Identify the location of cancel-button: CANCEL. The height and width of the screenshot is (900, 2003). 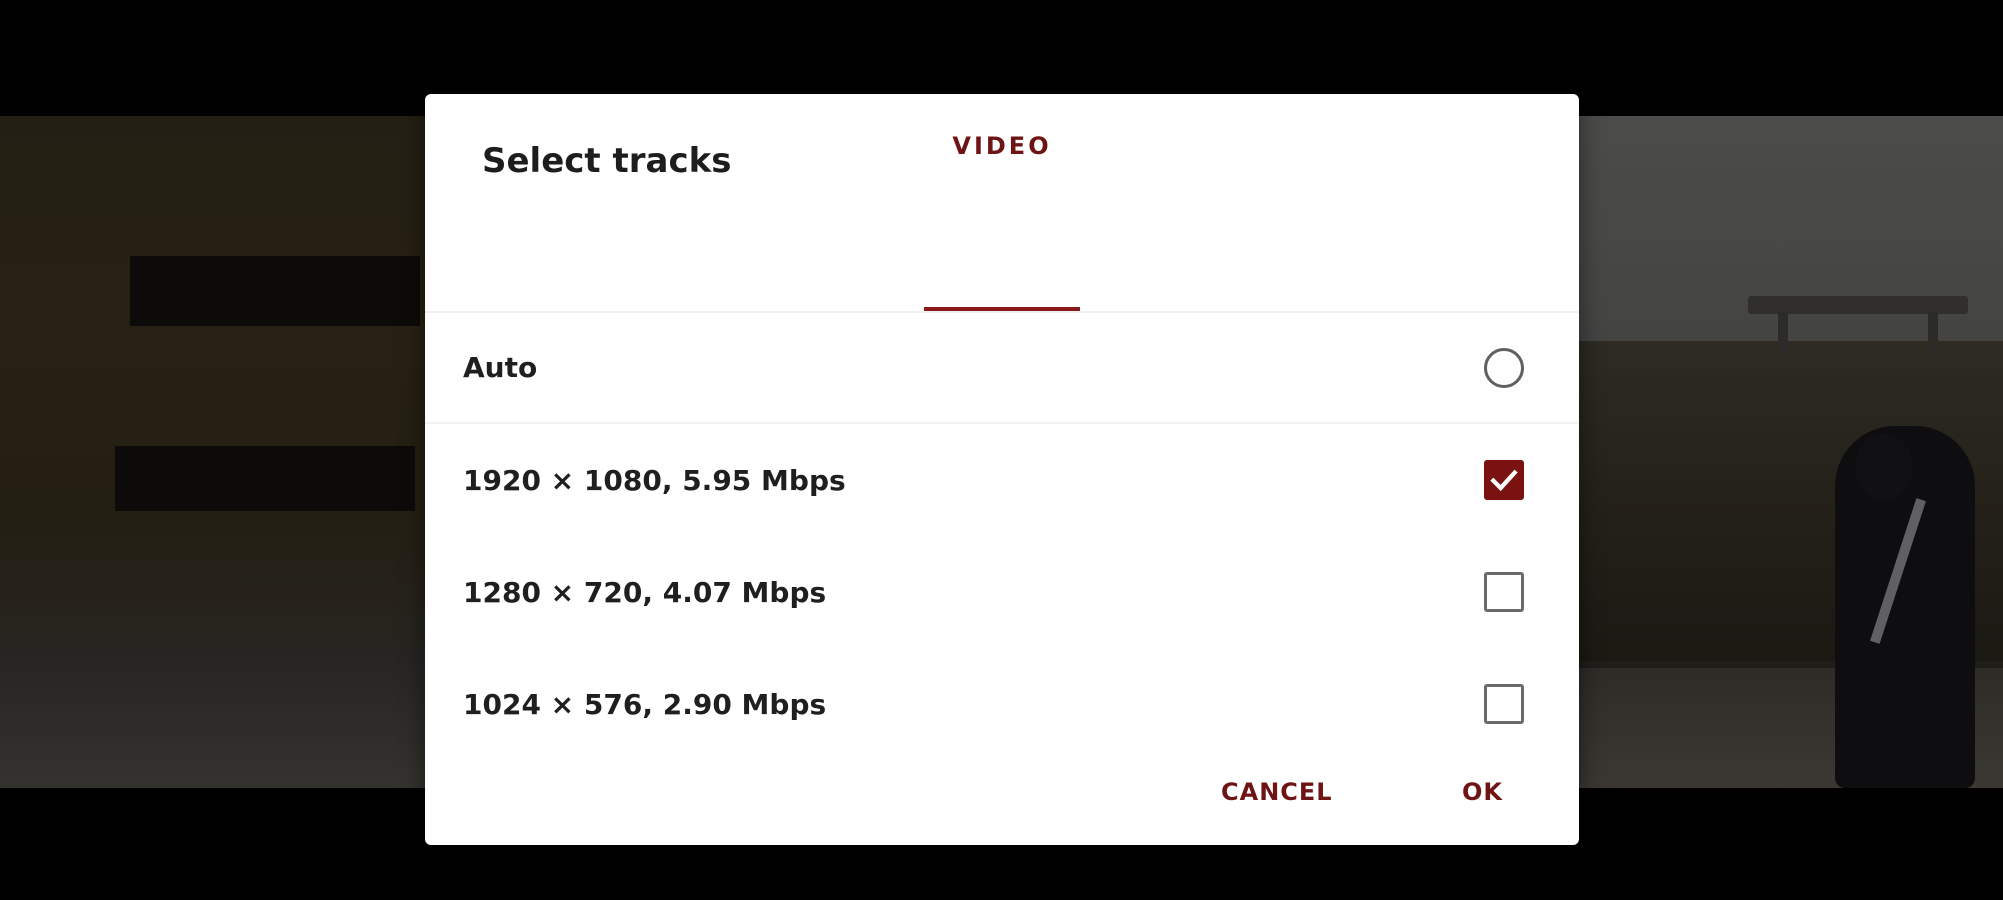
(1277, 792).